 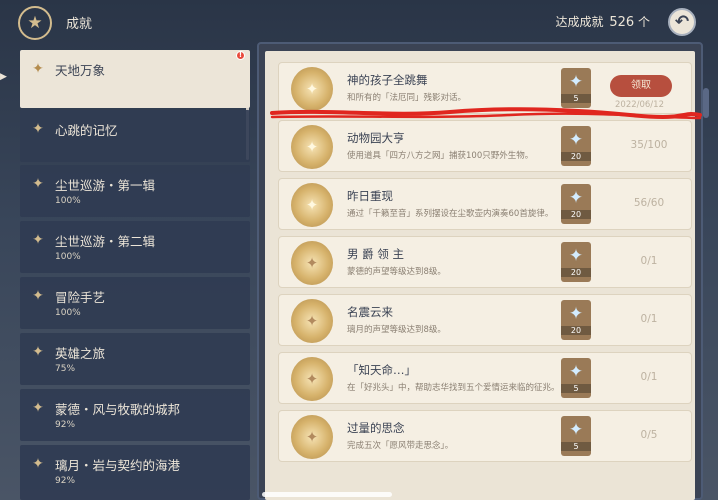 I want to click on category-item: ✦ 尘世巡游・第一辑 100%, so click(x=135, y=191).